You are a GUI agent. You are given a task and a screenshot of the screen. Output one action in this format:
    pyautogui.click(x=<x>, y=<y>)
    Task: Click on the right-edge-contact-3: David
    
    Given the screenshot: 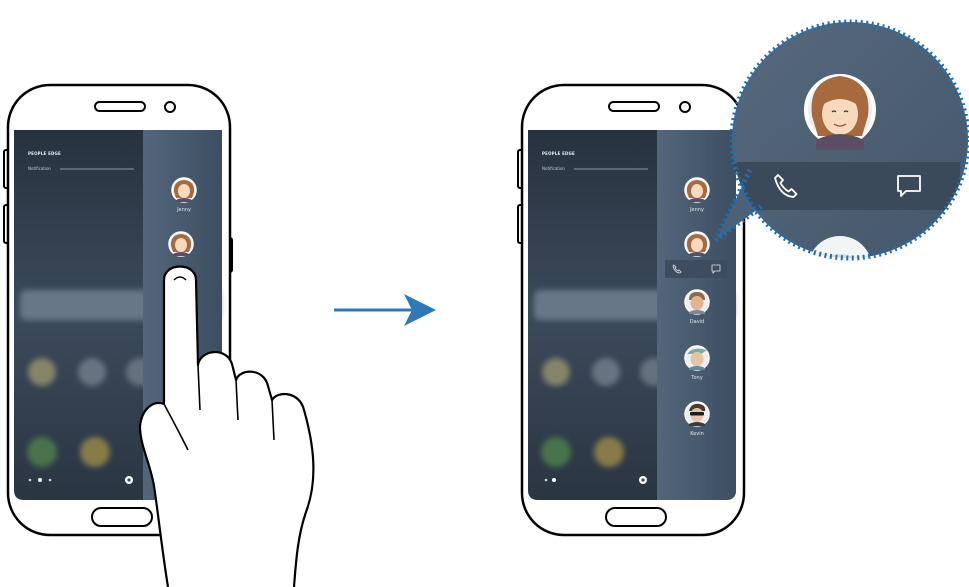 What is the action you would take?
    pyautogui.click(x=697, y=310)
    